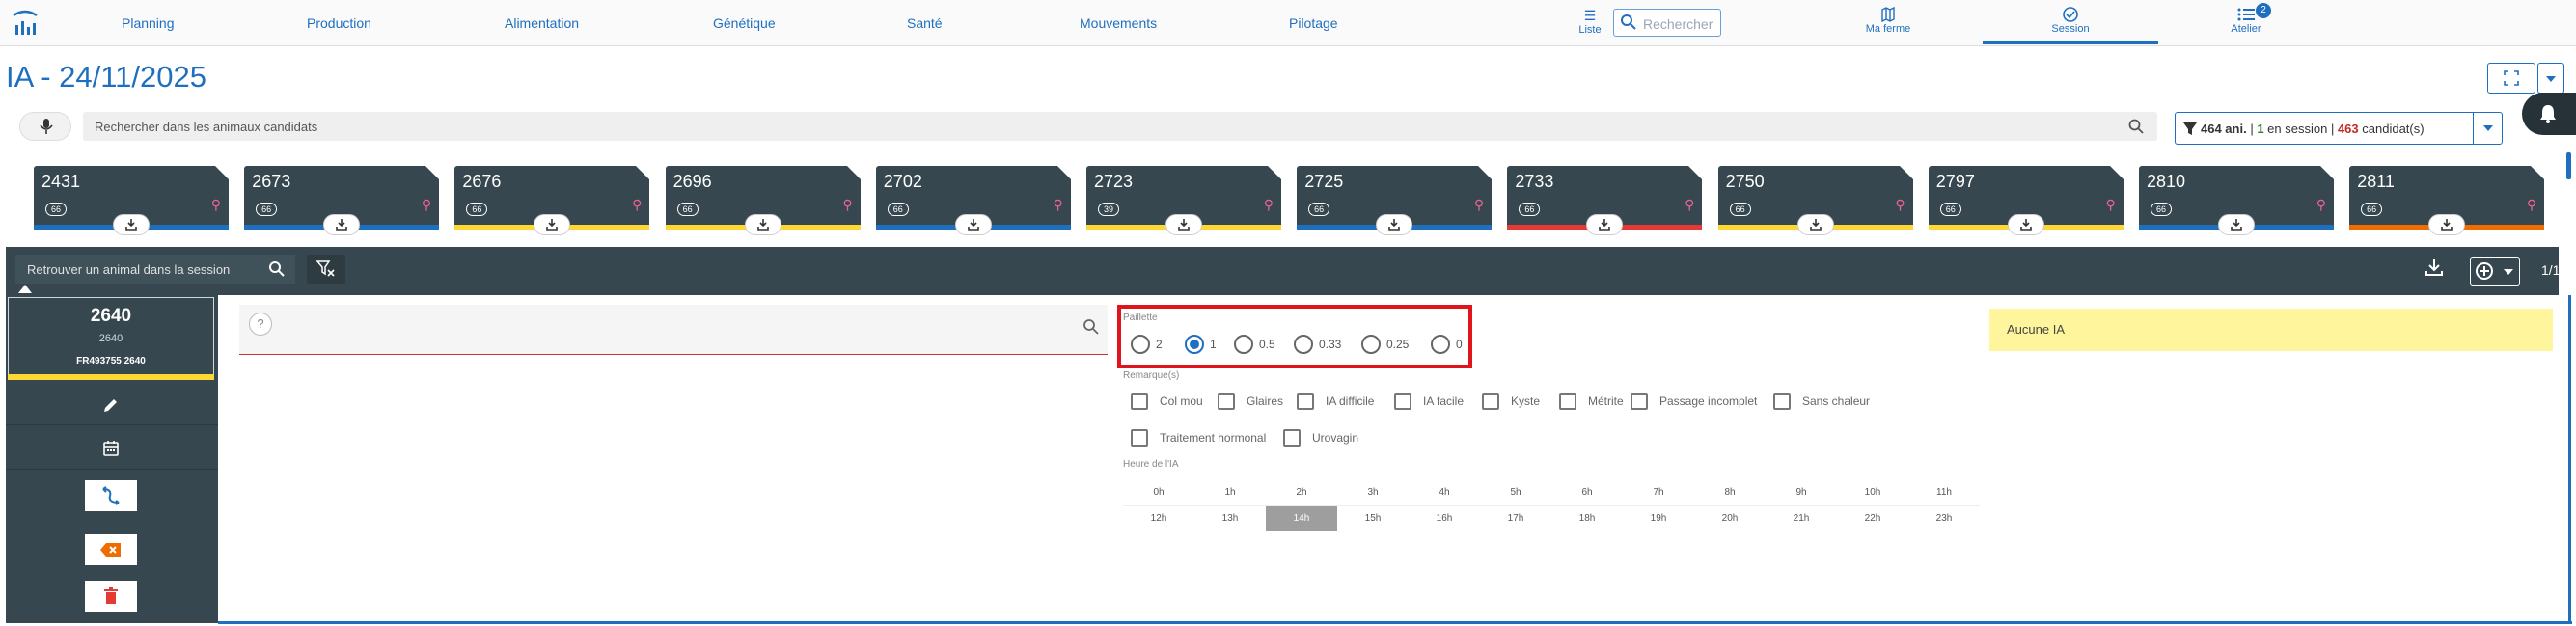 The height and width of the screenshot is (626, 2576). What do you see at coordinates (1587, 518) in the screenshot?
I see `hour-option: 18h` at bounding box center [1587, 518].